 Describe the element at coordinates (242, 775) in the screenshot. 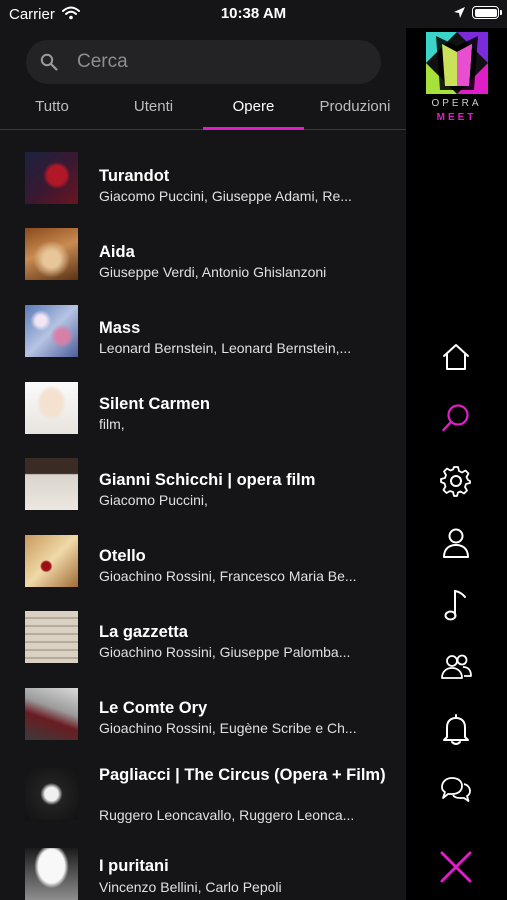

I see `item-title: Pagliacci | The Circus (Opera + Film)` at that location.